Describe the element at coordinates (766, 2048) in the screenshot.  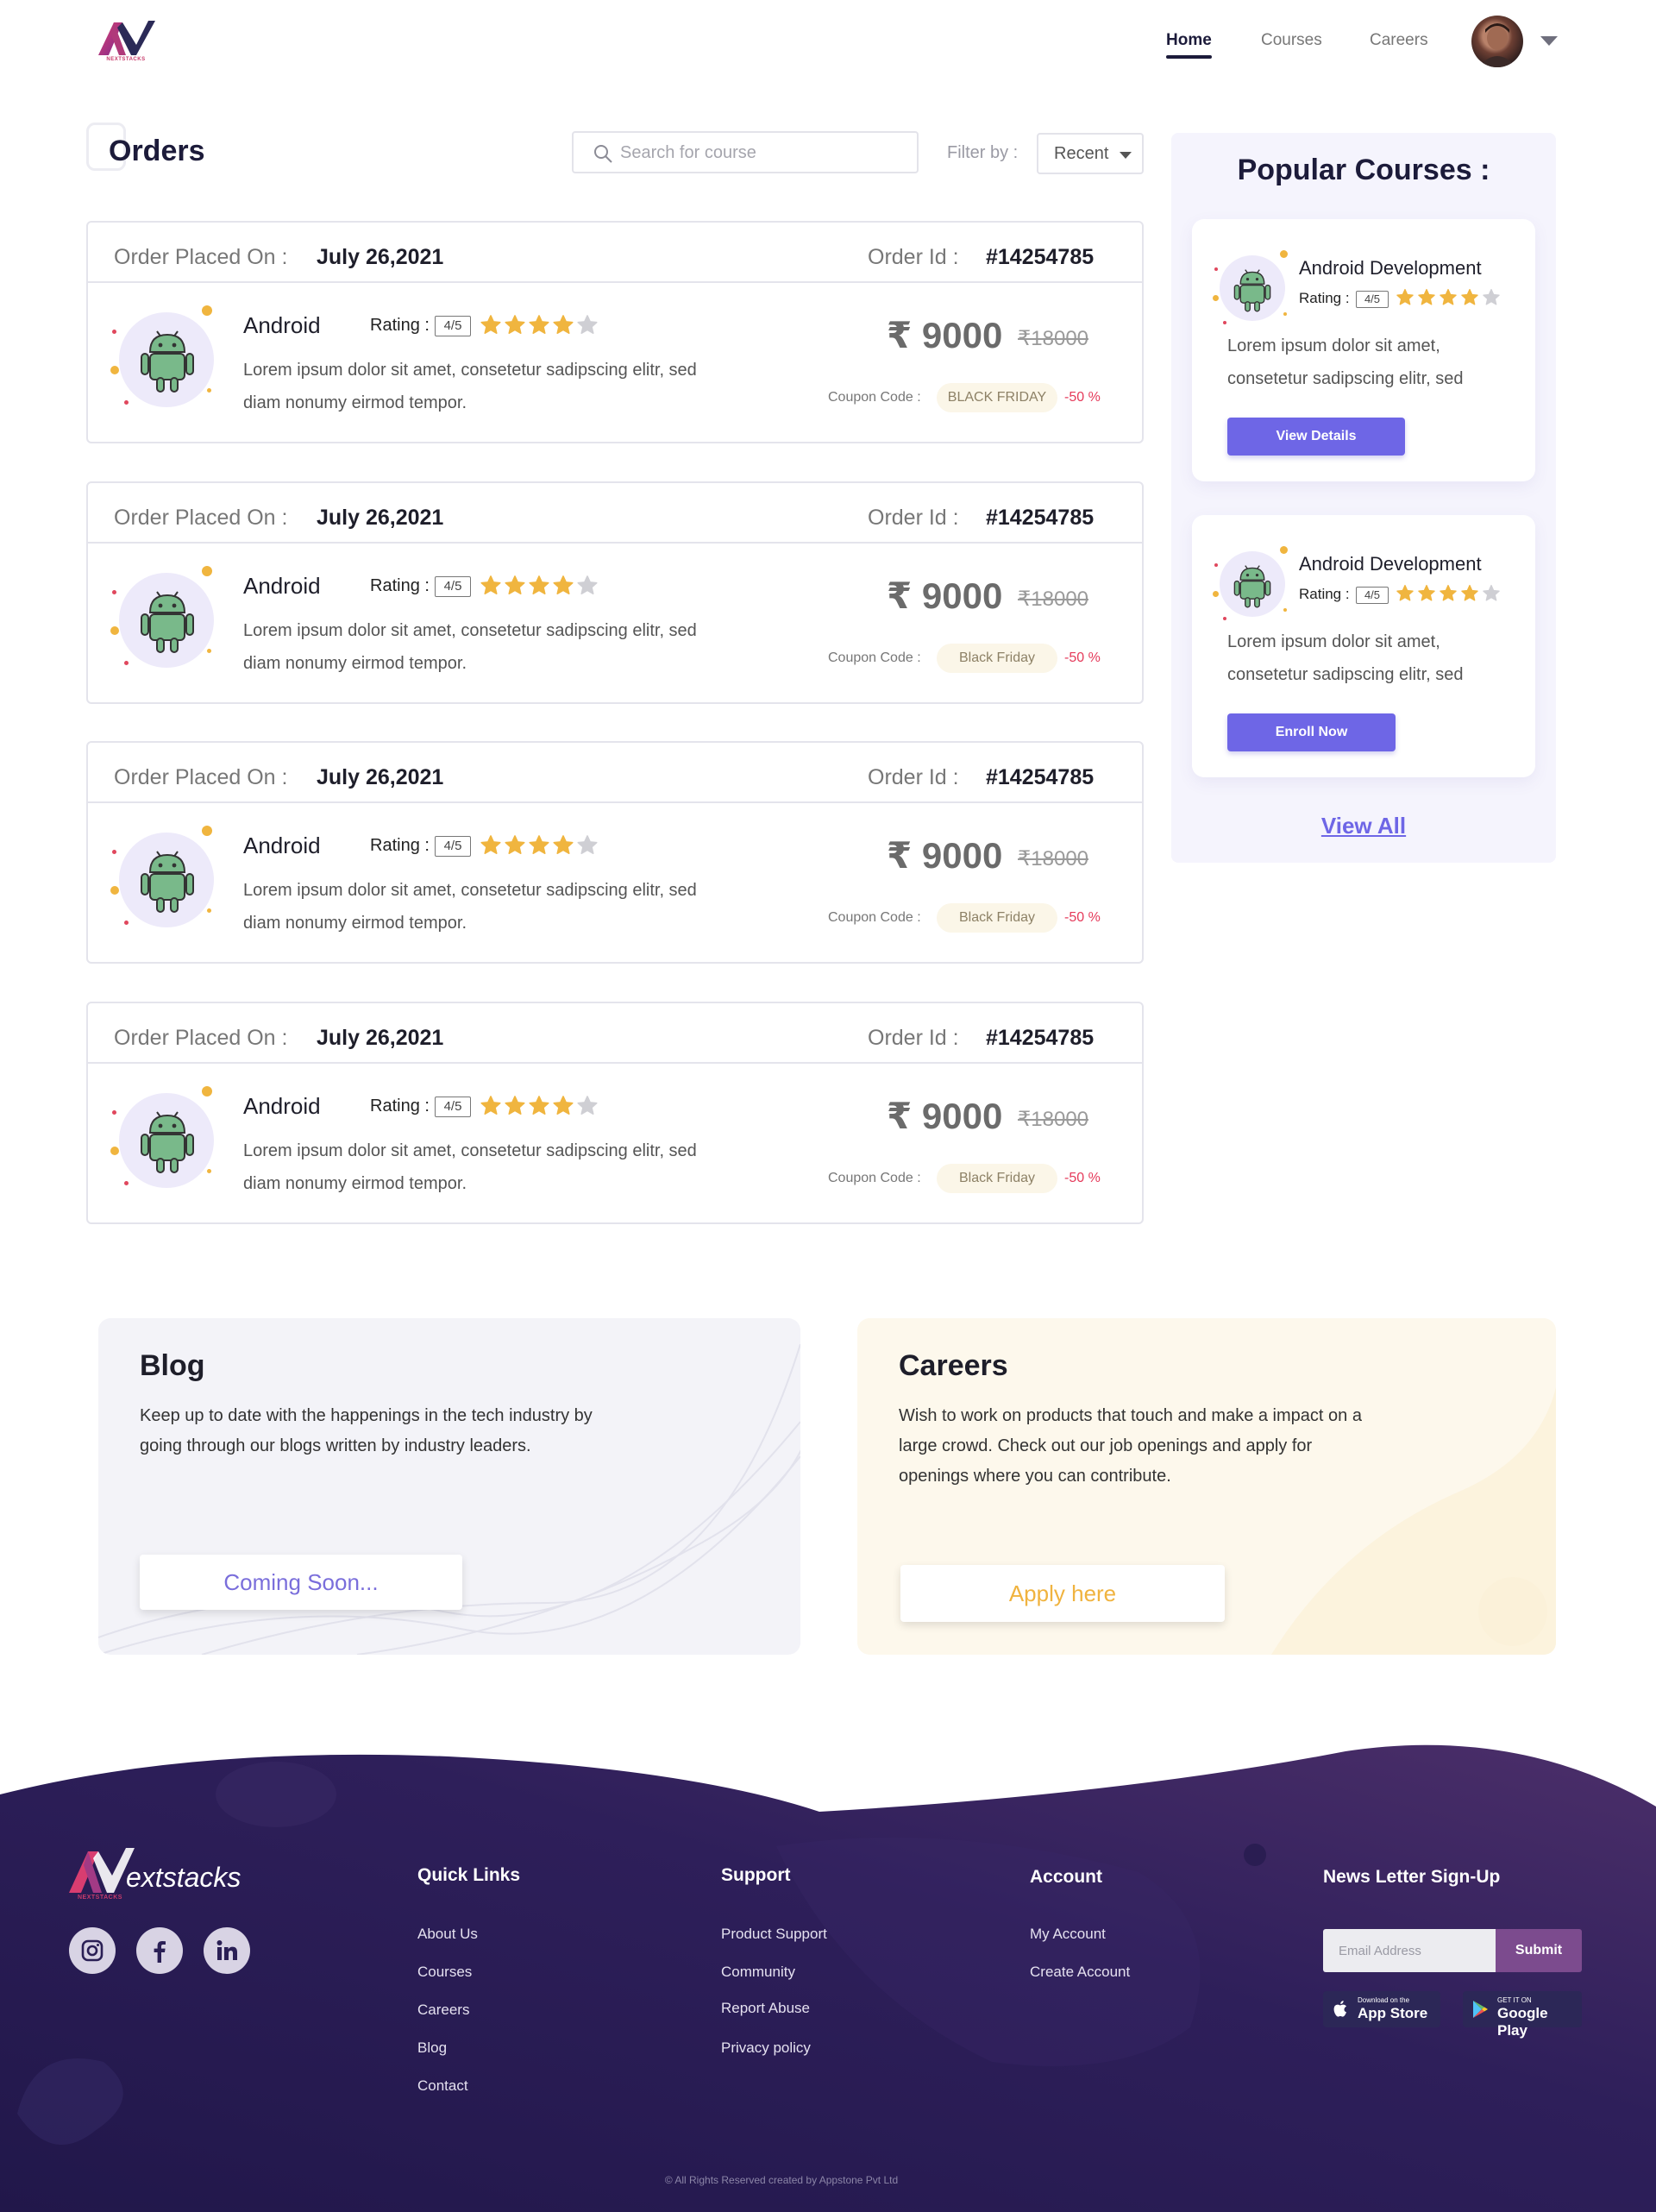
I see `footer-link-privacy-policy: Privacy policy` at that location.